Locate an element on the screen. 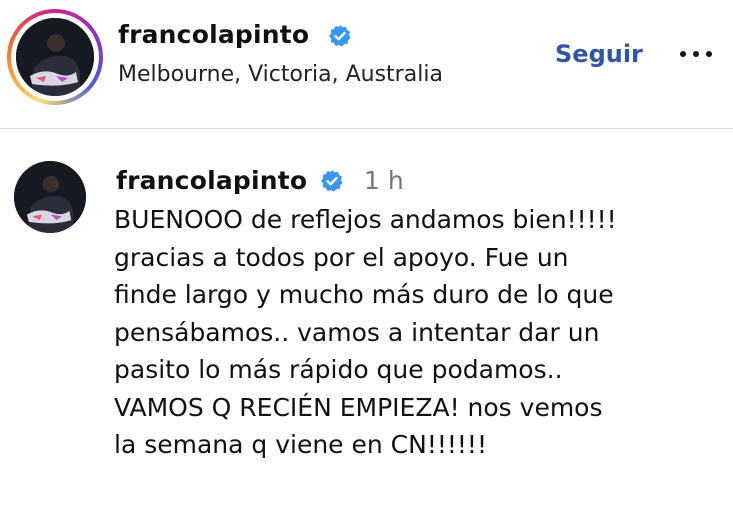  more-options-icon is located at coordinates (698, 54).